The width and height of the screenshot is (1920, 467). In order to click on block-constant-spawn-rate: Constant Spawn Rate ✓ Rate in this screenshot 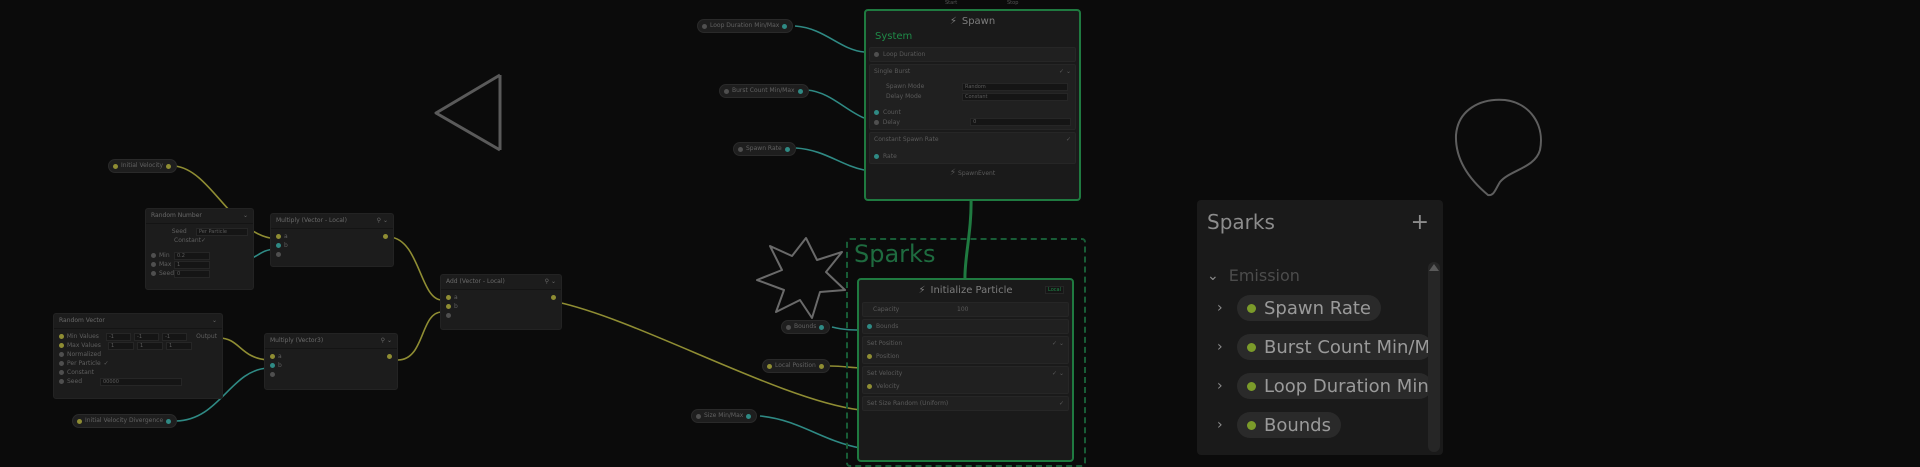, I will do `click(972, 148)`.